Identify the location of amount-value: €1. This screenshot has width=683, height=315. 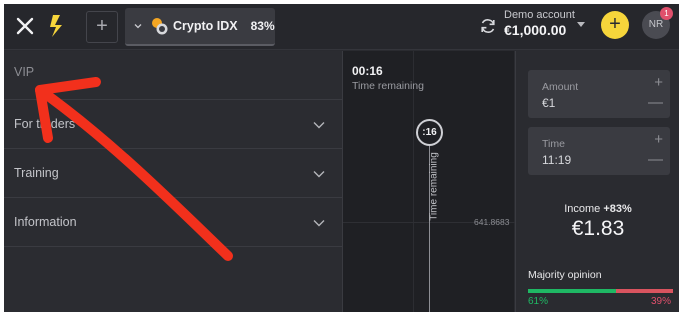
(548, 103).